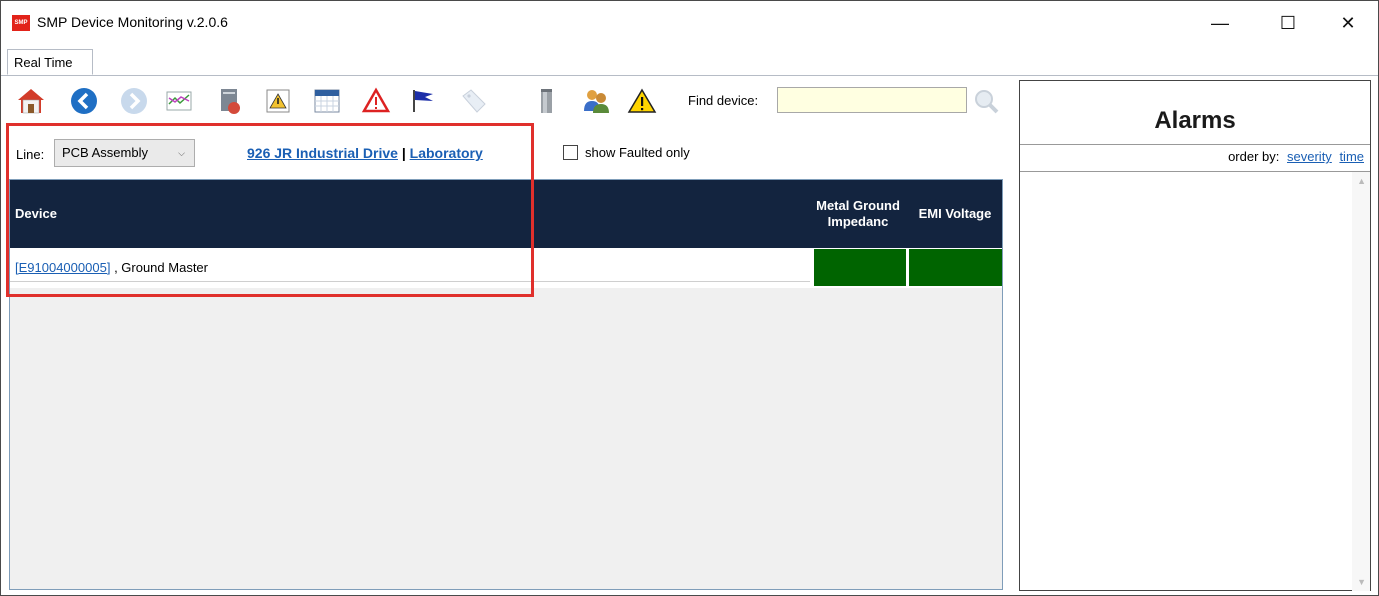  What do you see at coordinates (570, 152) in the screenshot?
I see `show-faulted-checkbox` at bounding box center [570, 152].